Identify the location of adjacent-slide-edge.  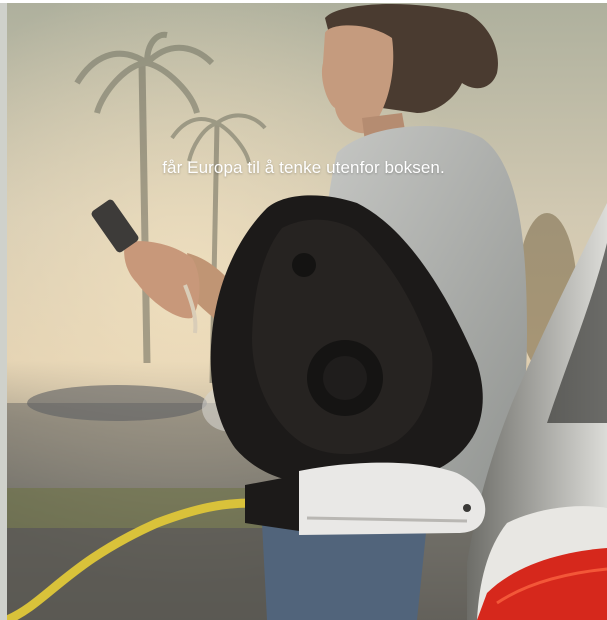
(3, 310).